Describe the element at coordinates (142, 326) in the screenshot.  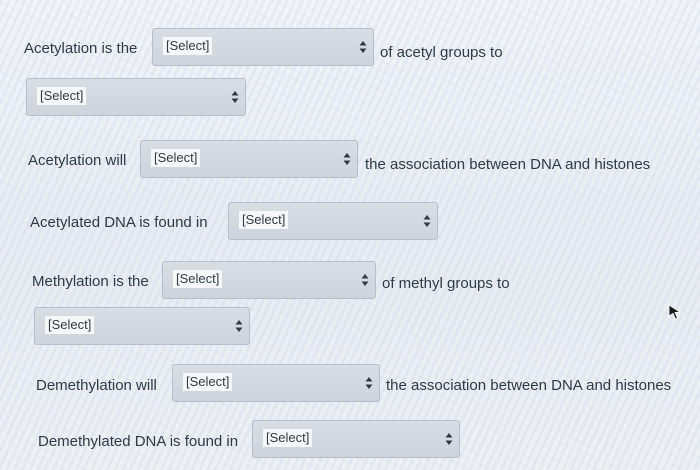
I see `question-6-dropdown: [Select]` at that location.